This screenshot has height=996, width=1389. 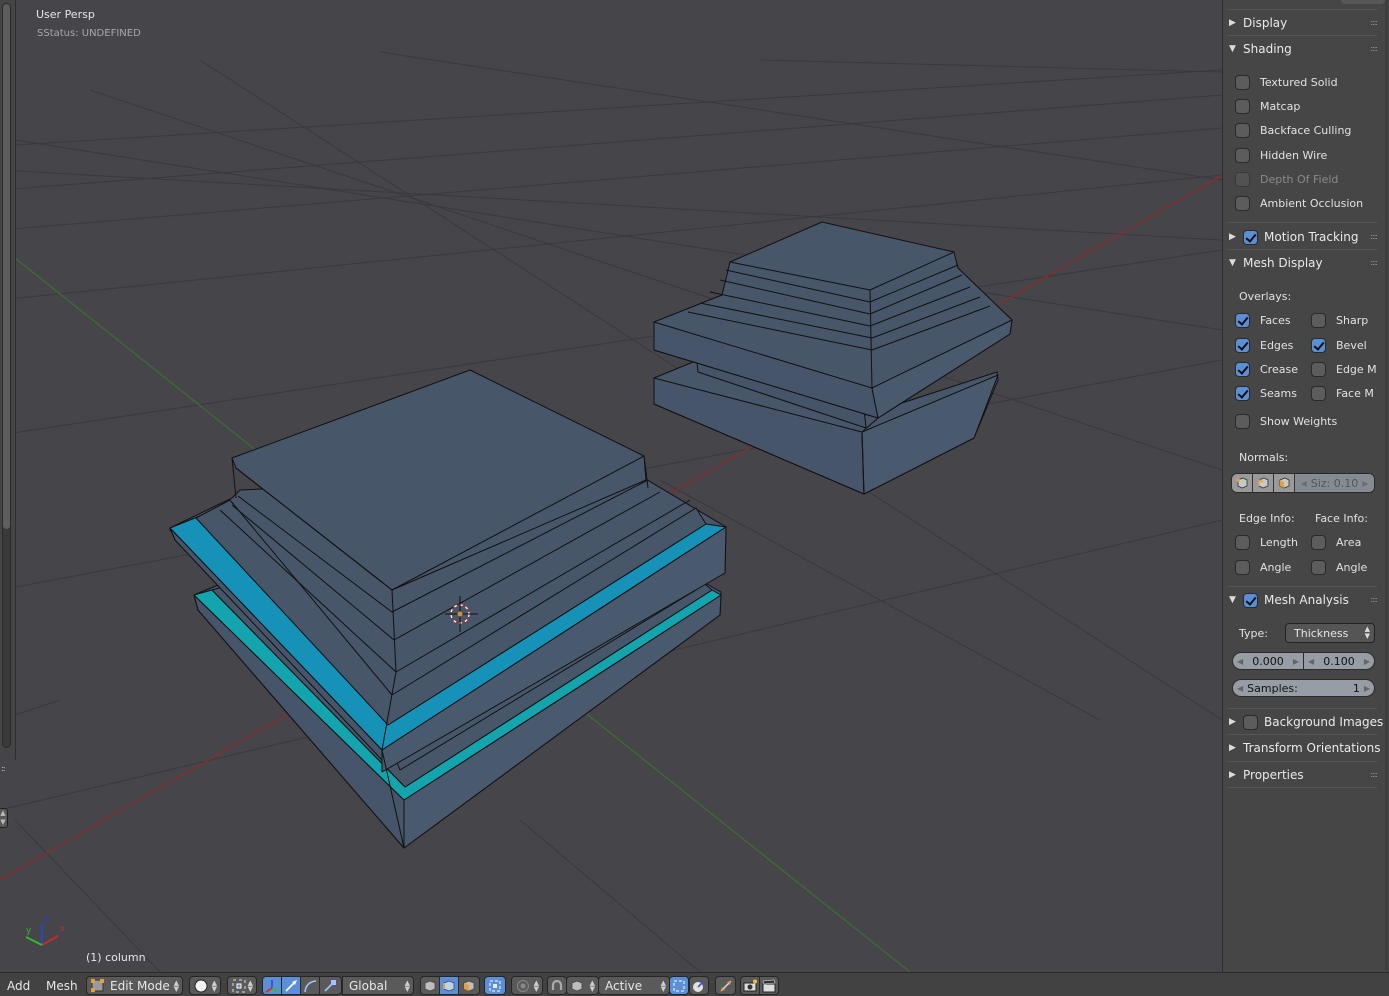 I want to click on checkbox-edge-marks: Edge M, so click(x=1344, y=369).